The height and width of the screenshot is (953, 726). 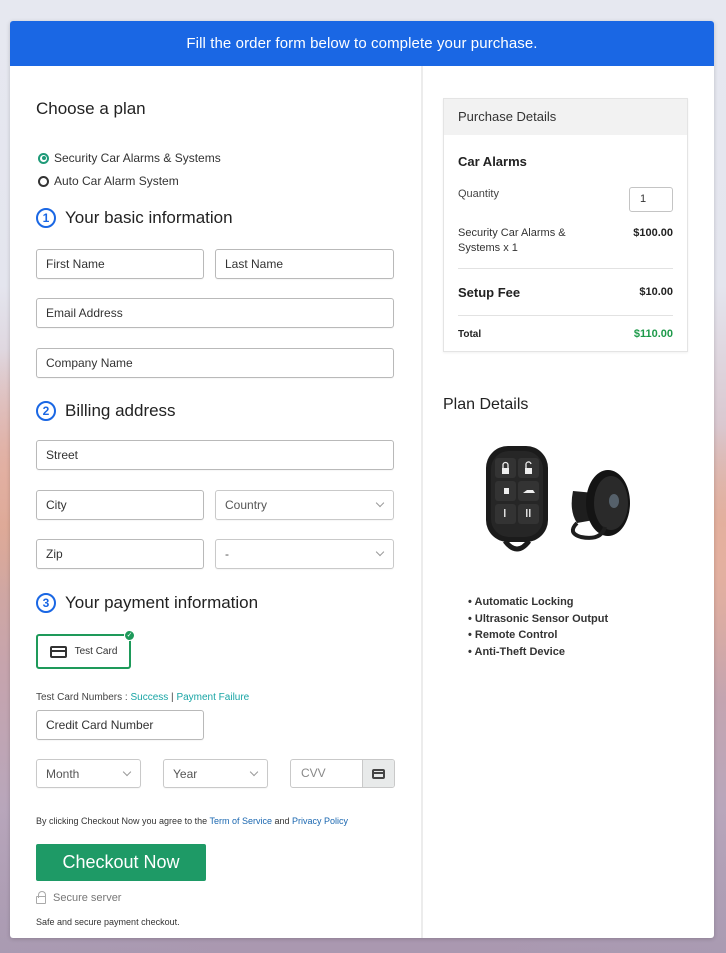 I want to click on first-name-input: First Name, so click(x=120, y=264).